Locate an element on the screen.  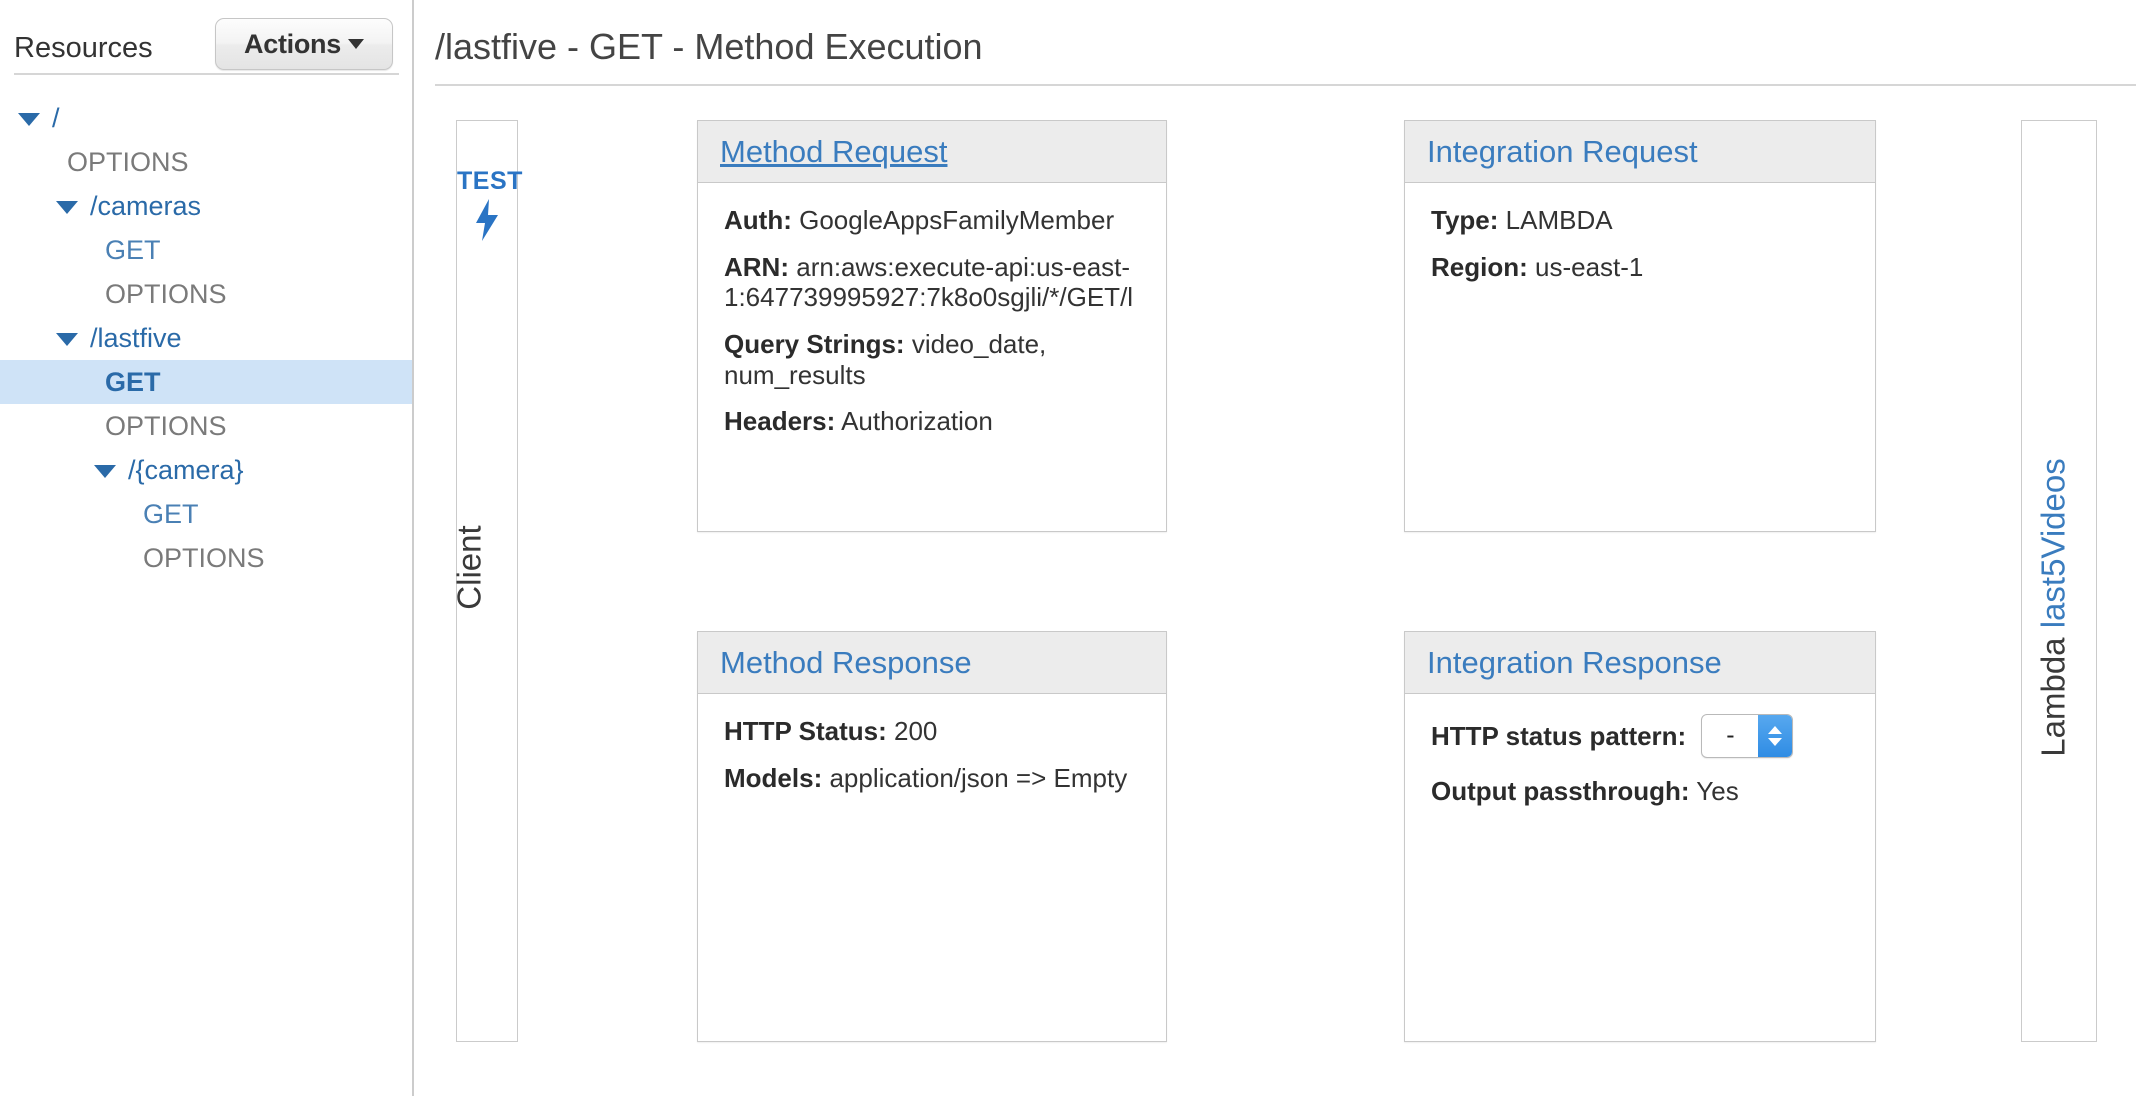
tree-item-label: /cameras is located at coordinates (146, 205).